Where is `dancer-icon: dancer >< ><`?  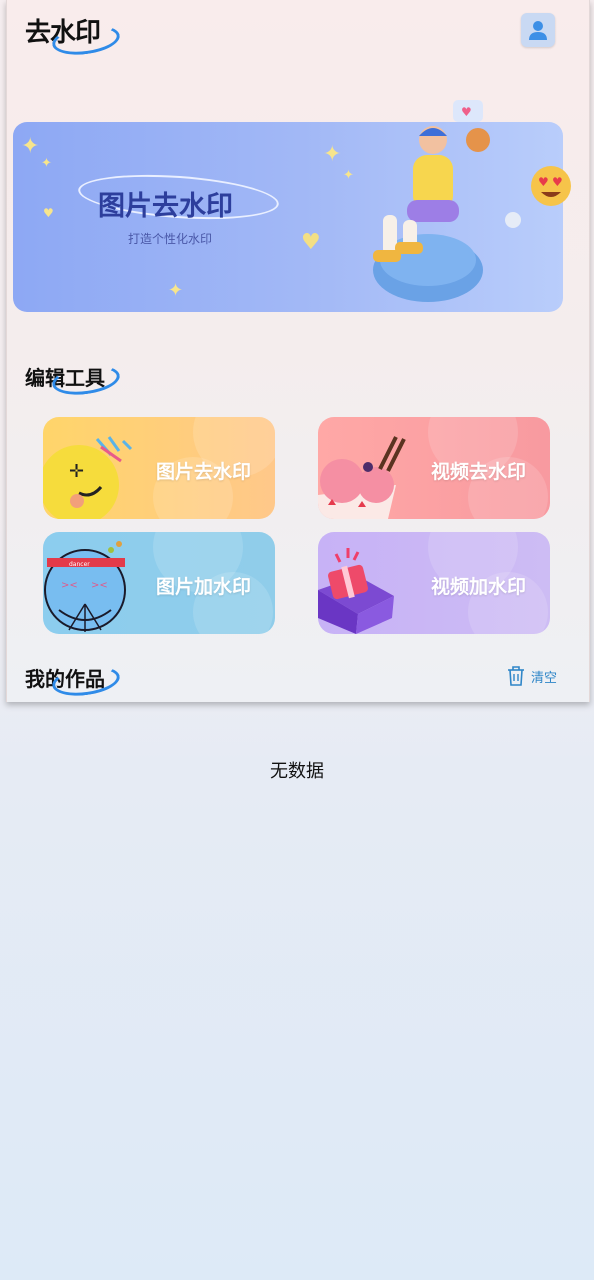
dancer-icon: dancer >< >< is located at coordinates (85, 586).